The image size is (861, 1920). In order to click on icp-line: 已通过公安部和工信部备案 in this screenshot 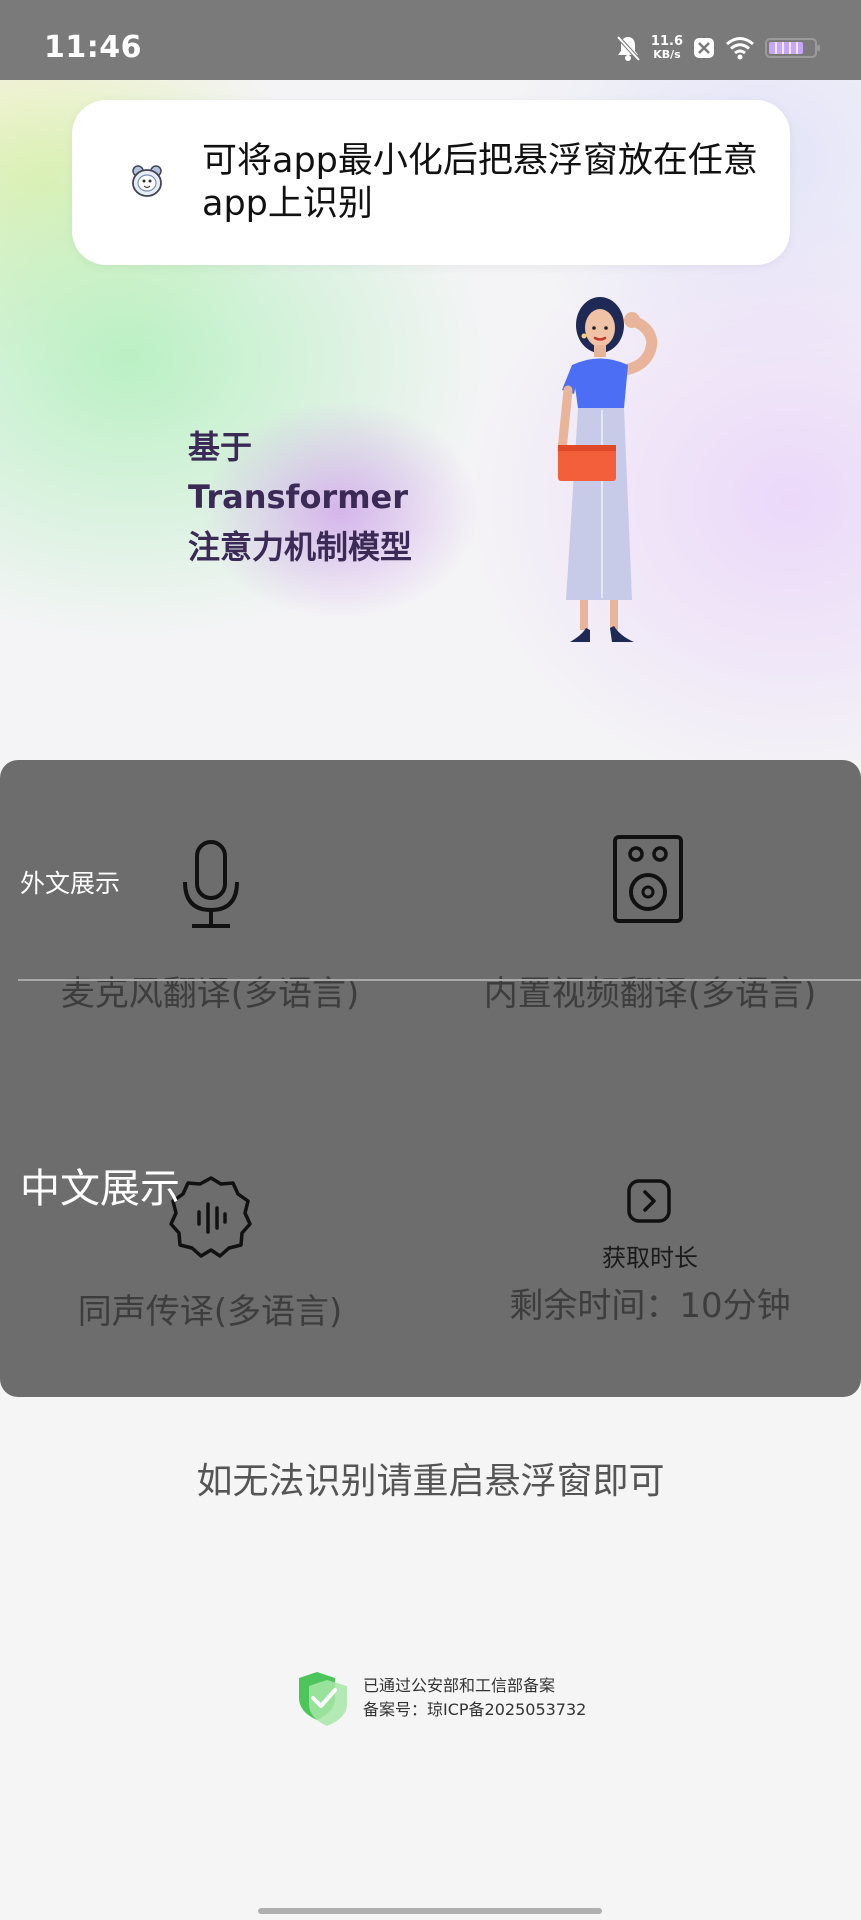, I will do `click(459, 1685)`.